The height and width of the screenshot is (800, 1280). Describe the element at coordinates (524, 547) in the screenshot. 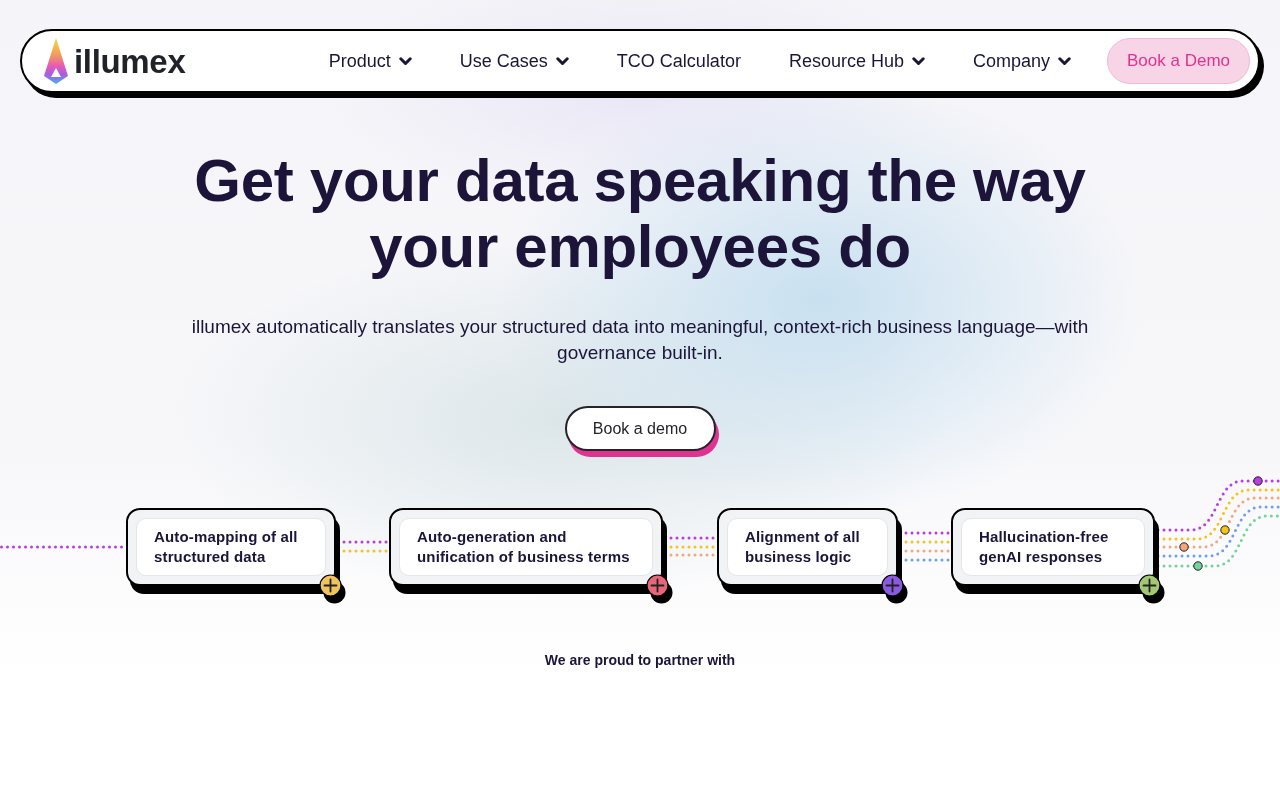

I see `step-label: Auto-generation and unification of business terms` at that location.